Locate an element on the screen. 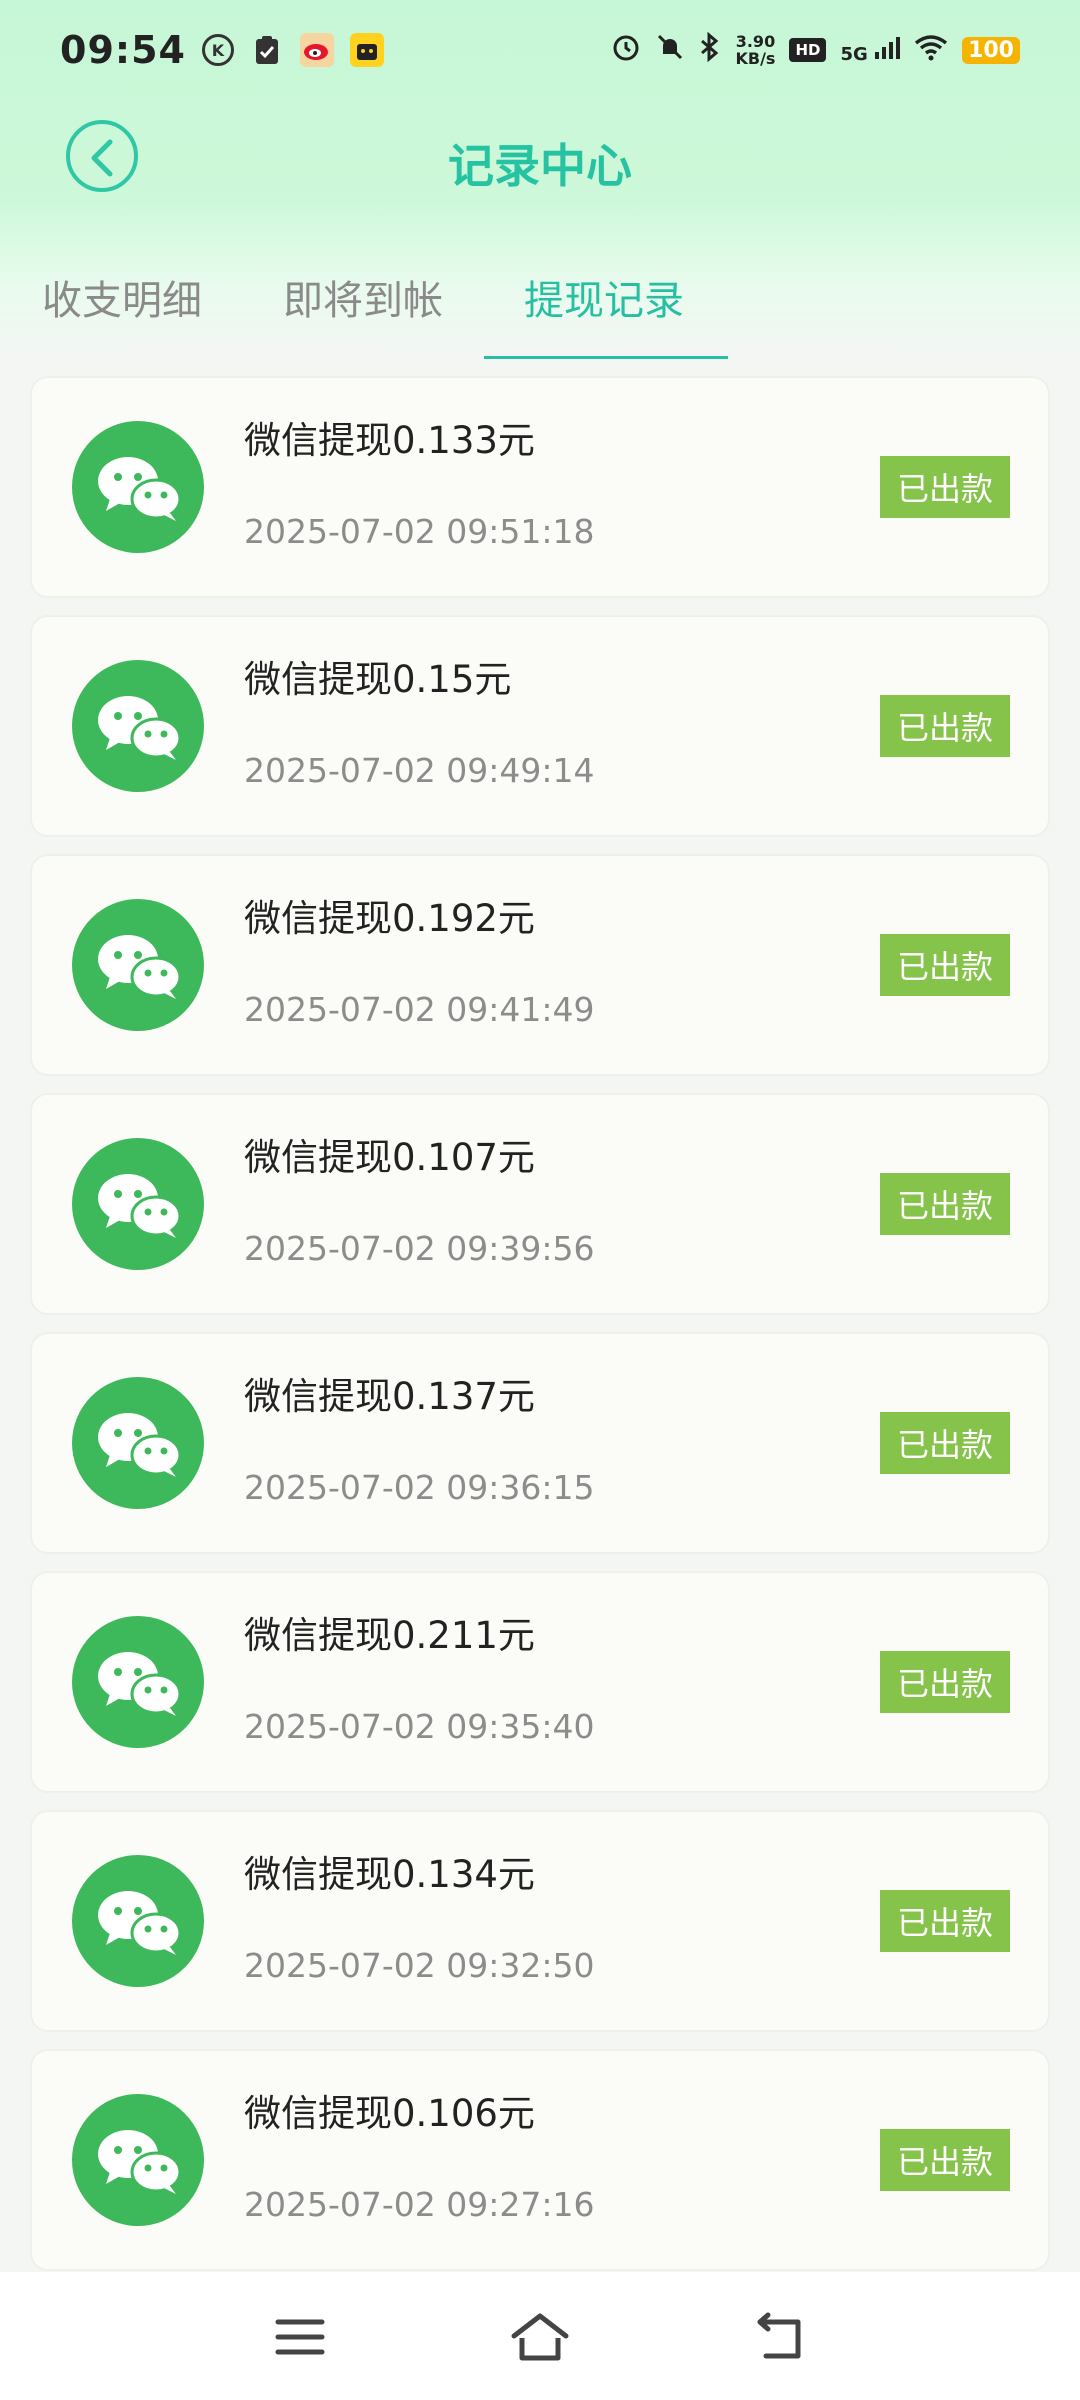 This screenshot has width=1080, height=2400. withdrawal-record-card: 微信提现0.134元 2025-07-02 09:32:50 已出款 is located at coordinates (540, 1921).